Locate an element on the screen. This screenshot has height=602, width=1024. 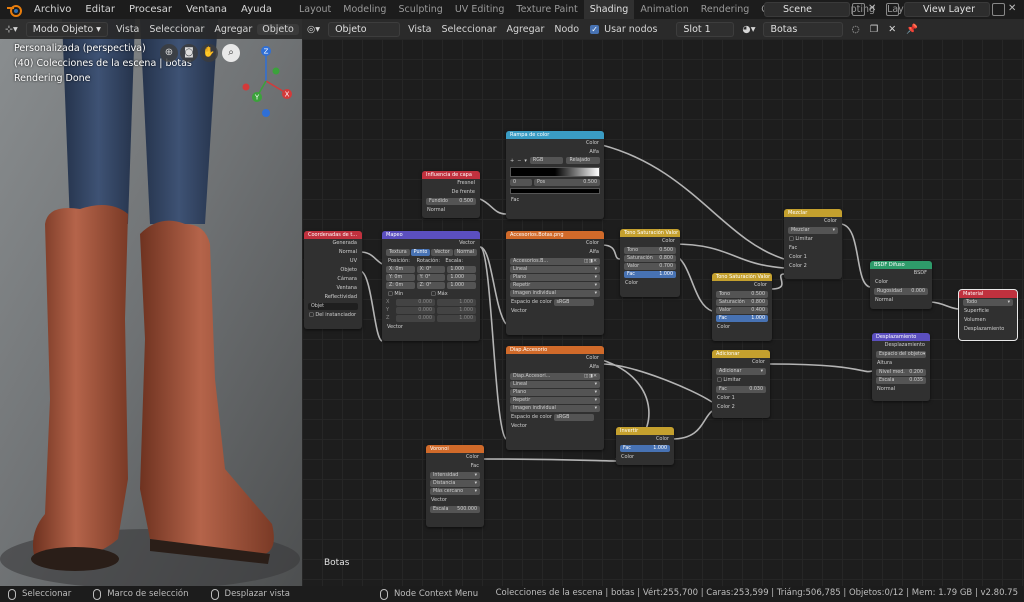
menu-ayuda: Ayuda is located at coordinates (256, 9).